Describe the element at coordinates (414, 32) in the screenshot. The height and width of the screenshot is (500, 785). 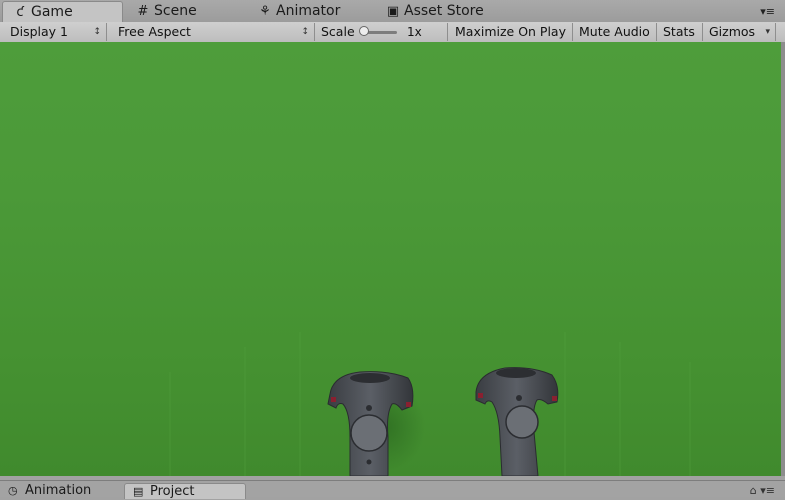
I see `scale-value: 1x` at that location.